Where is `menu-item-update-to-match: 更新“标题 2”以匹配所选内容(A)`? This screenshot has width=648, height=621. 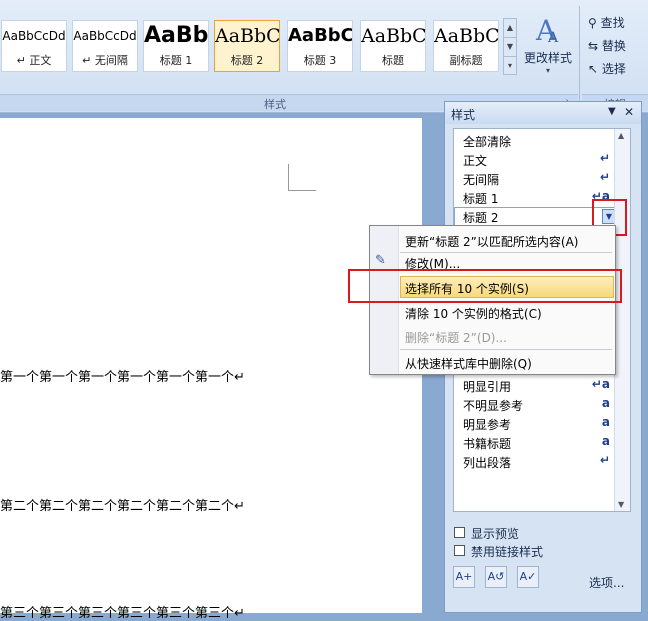 menu-item-update-to-match: 更新“标题 2”以匹配所选内容(A) is located at coordinates (507, 240).